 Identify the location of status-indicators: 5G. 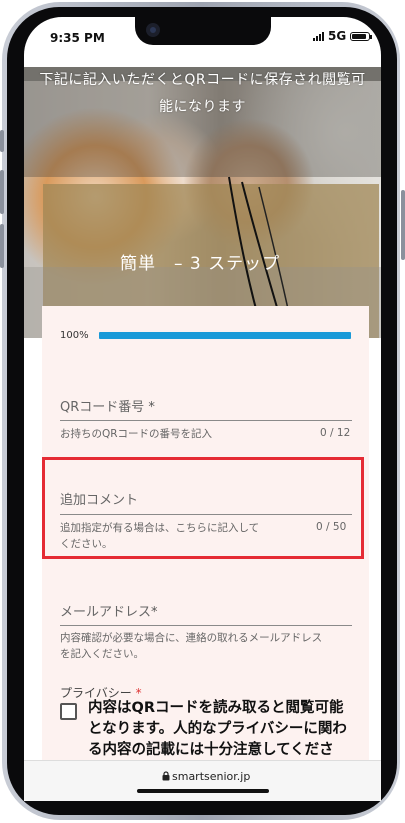
(343, 36).